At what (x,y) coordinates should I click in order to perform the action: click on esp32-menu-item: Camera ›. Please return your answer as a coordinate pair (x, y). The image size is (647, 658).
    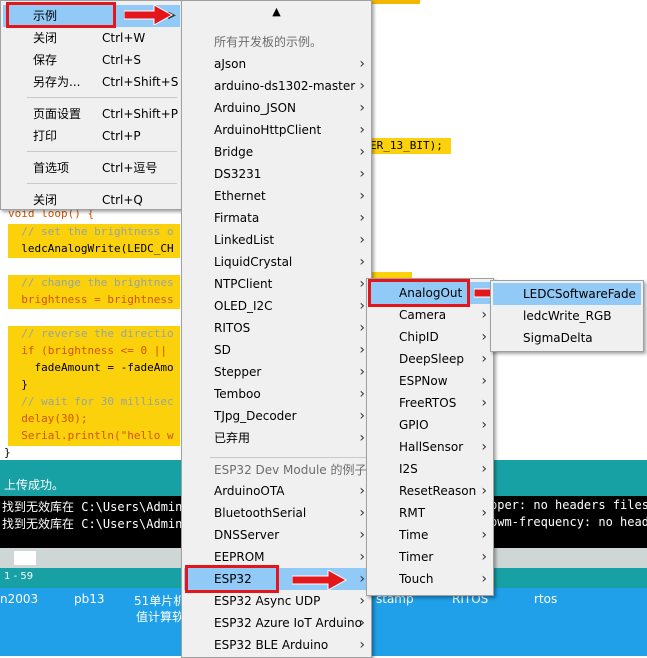
    Looking at the image, I should click on (430, 315).